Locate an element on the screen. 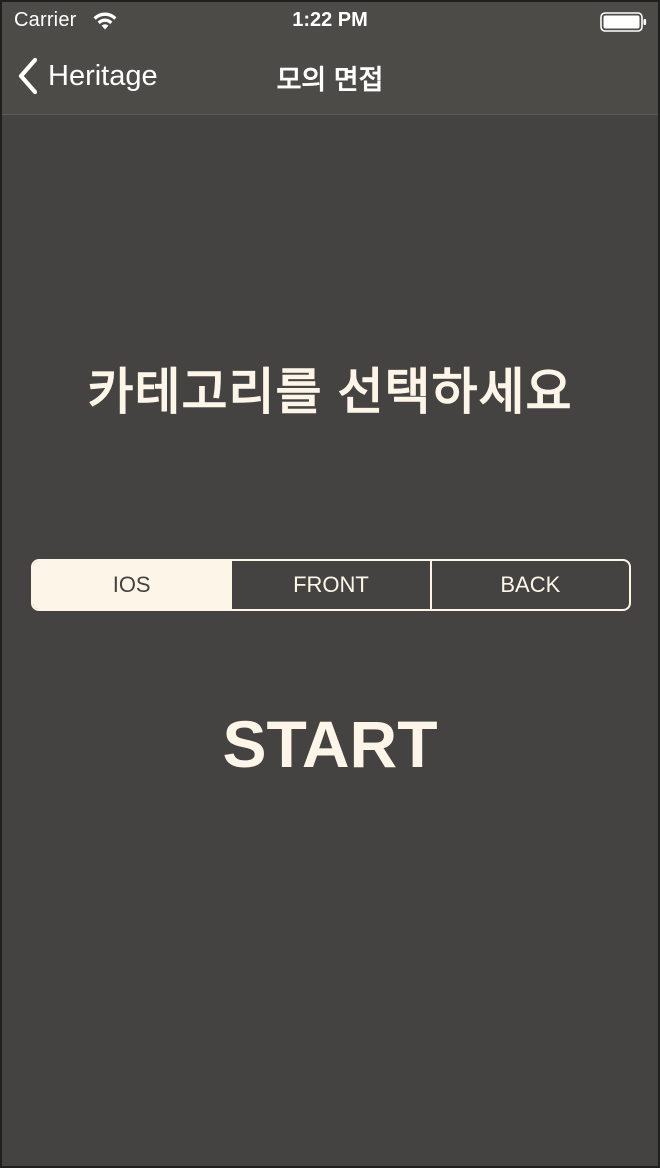 The image size is (660, 1168). page-title: 모의 면접 is located at coordinates (330, 80).